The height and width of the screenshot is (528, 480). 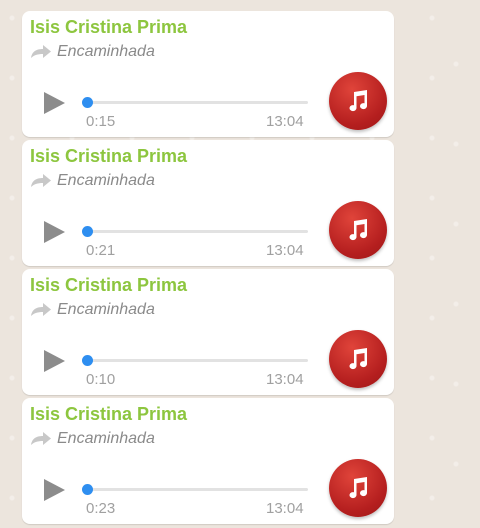 What do you see at coordinates (101, 250) in the screenshot?
I see `audio-duration: 0:21` at bounding box center [101, 250].